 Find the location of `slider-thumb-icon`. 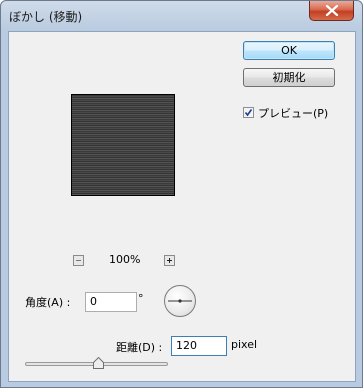

slider-thumb-icon is located at coordinates (98, 362).